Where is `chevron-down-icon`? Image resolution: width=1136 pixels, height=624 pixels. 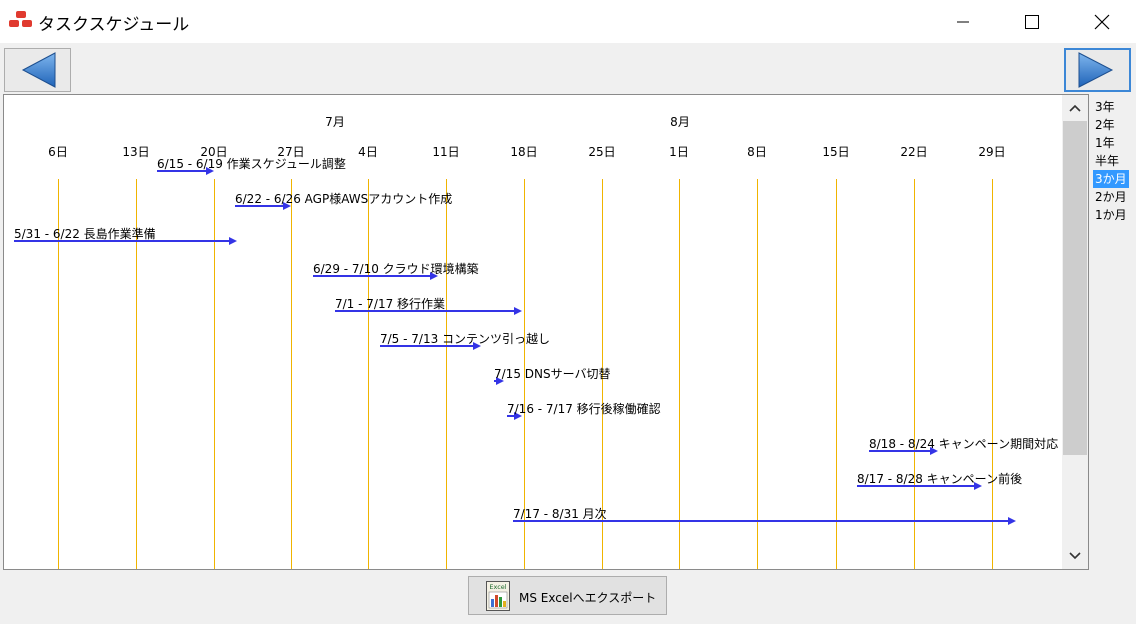 chevron-down-icon is located at coordinates (1075, 556).